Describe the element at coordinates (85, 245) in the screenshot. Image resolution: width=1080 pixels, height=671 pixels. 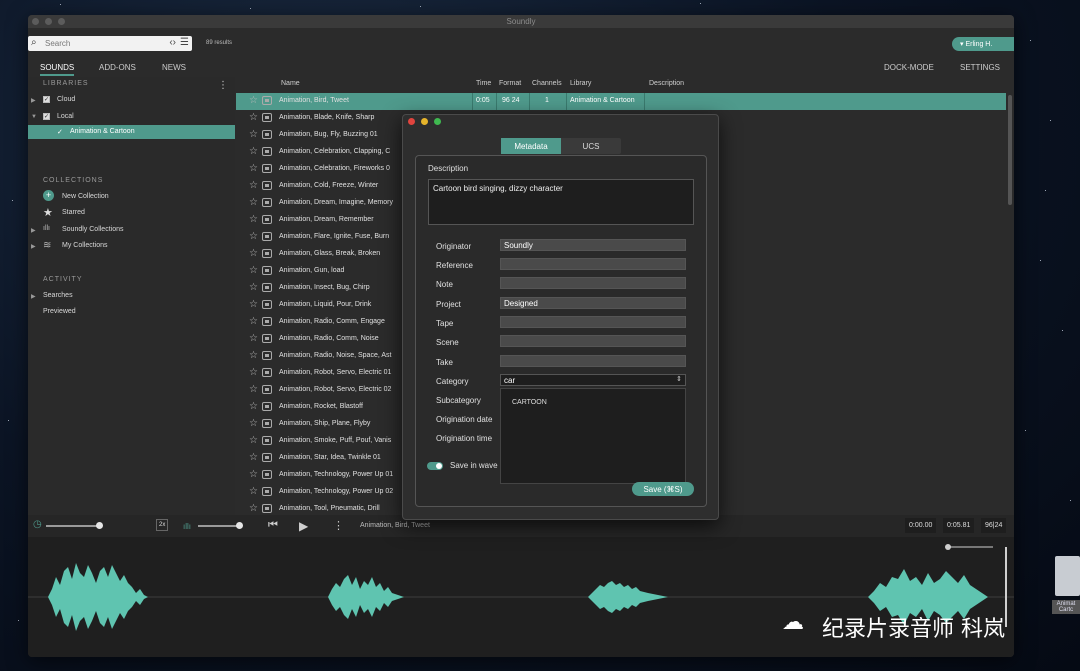
I see `sidebar-item-my-collections: My Collections` at that location.